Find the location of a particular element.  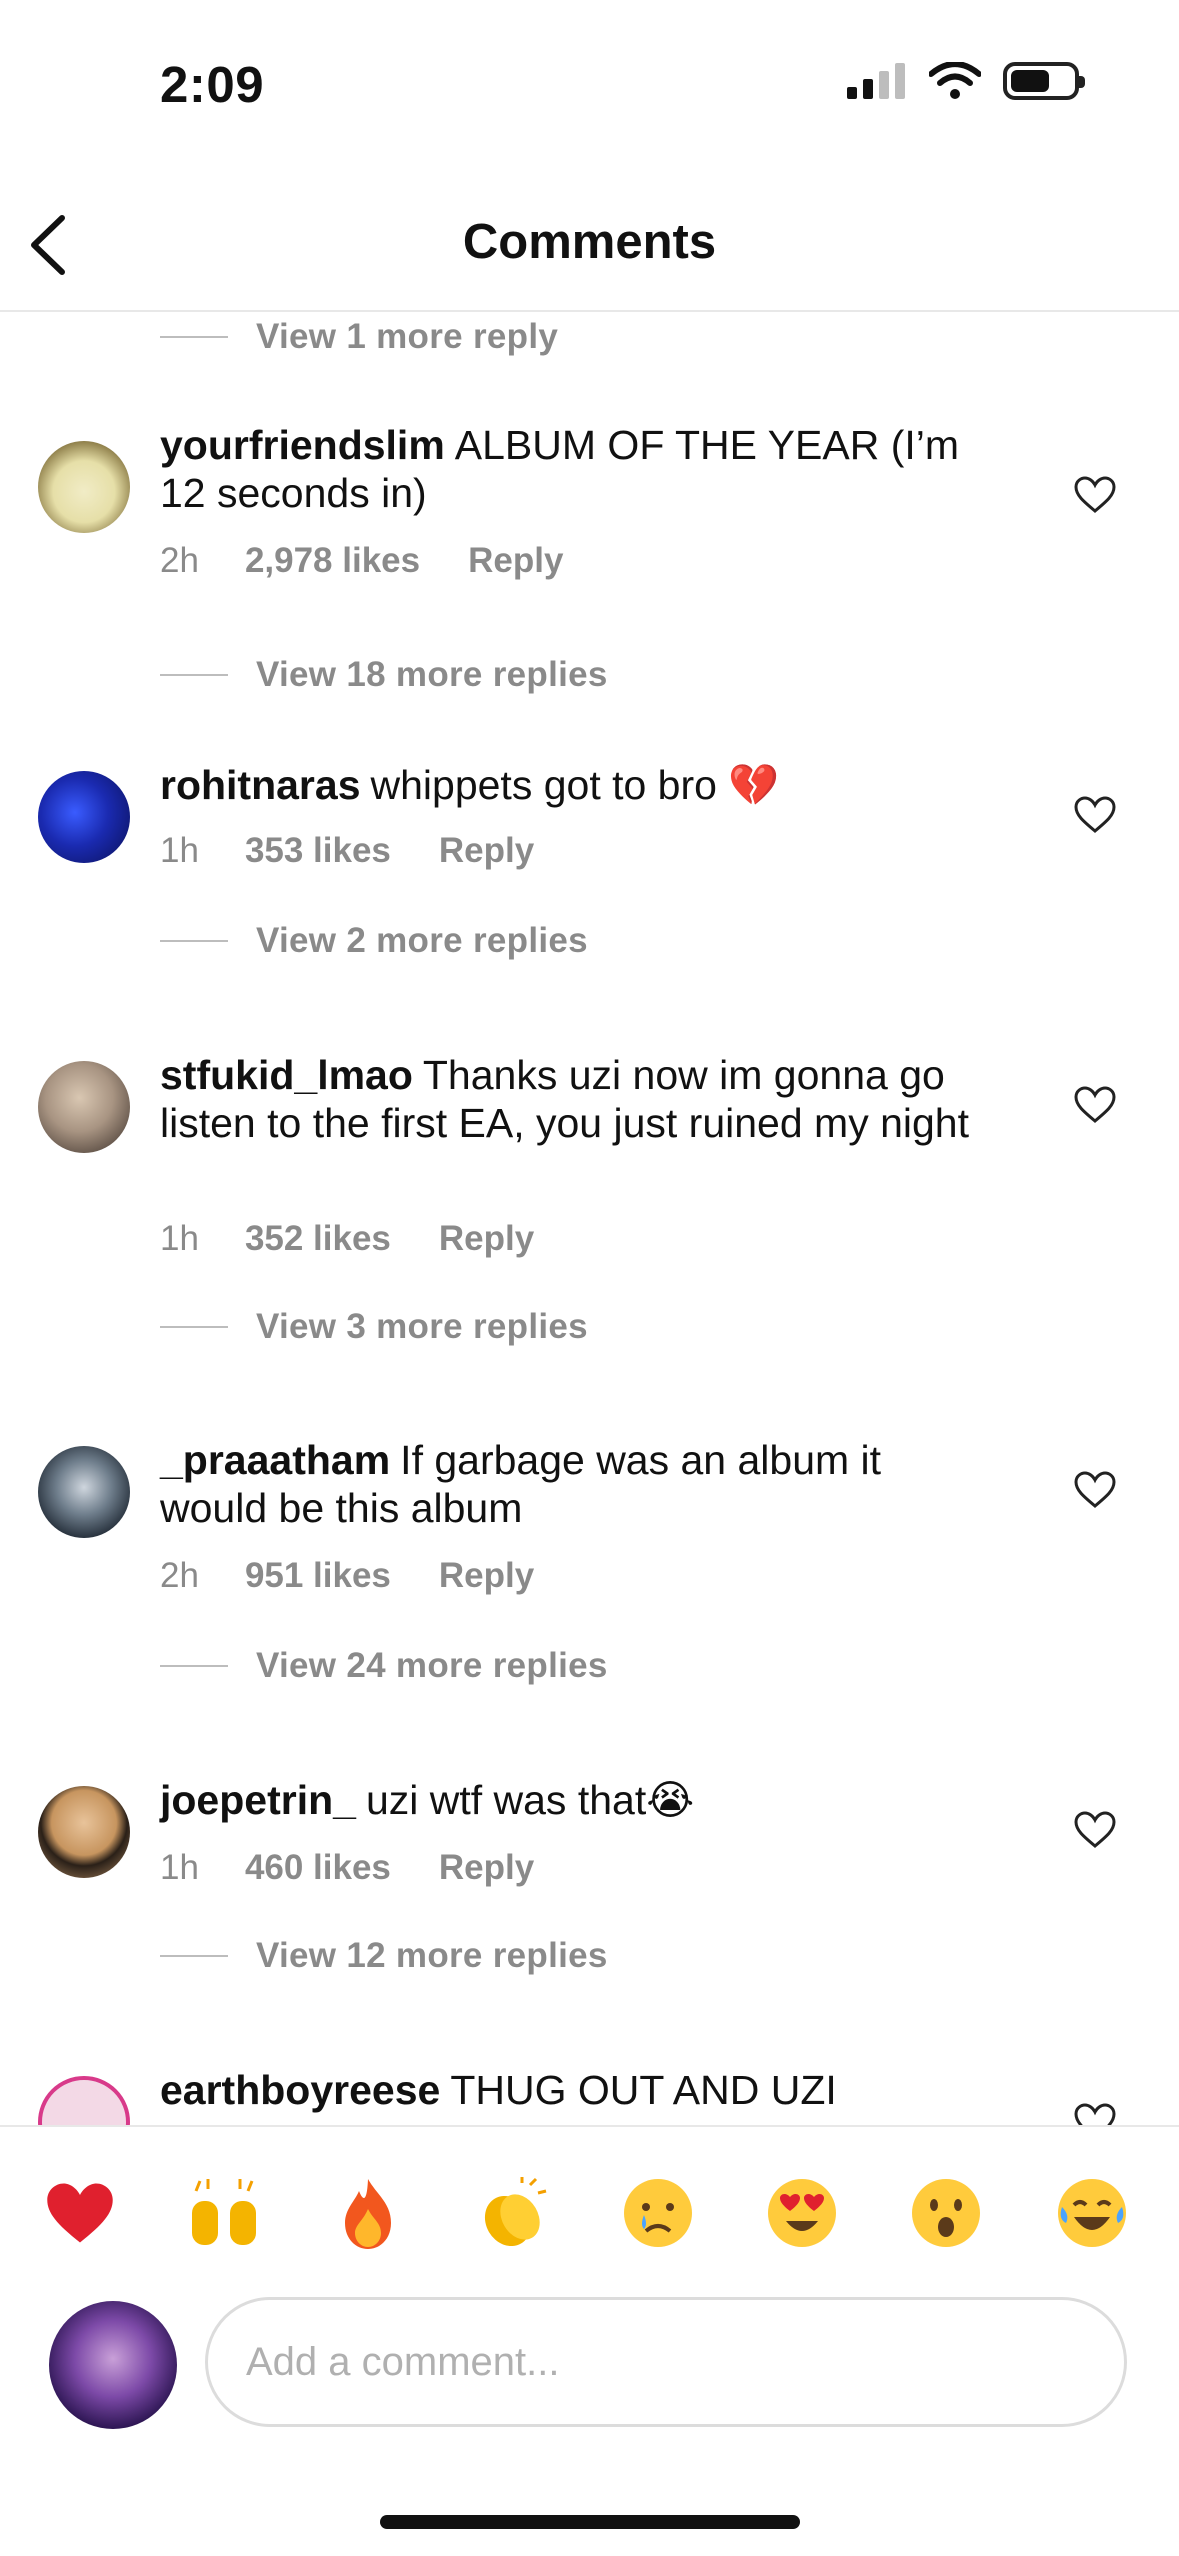

view-more-replies: View 24 more replies is located at coordinates (384, 1666).